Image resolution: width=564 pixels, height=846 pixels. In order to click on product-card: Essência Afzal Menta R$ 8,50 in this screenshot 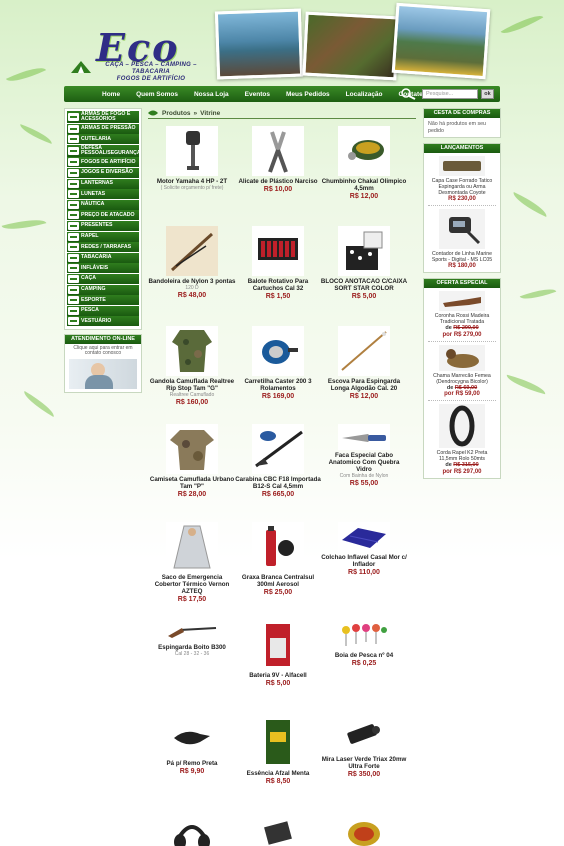, I will do `click(278, 752)`.